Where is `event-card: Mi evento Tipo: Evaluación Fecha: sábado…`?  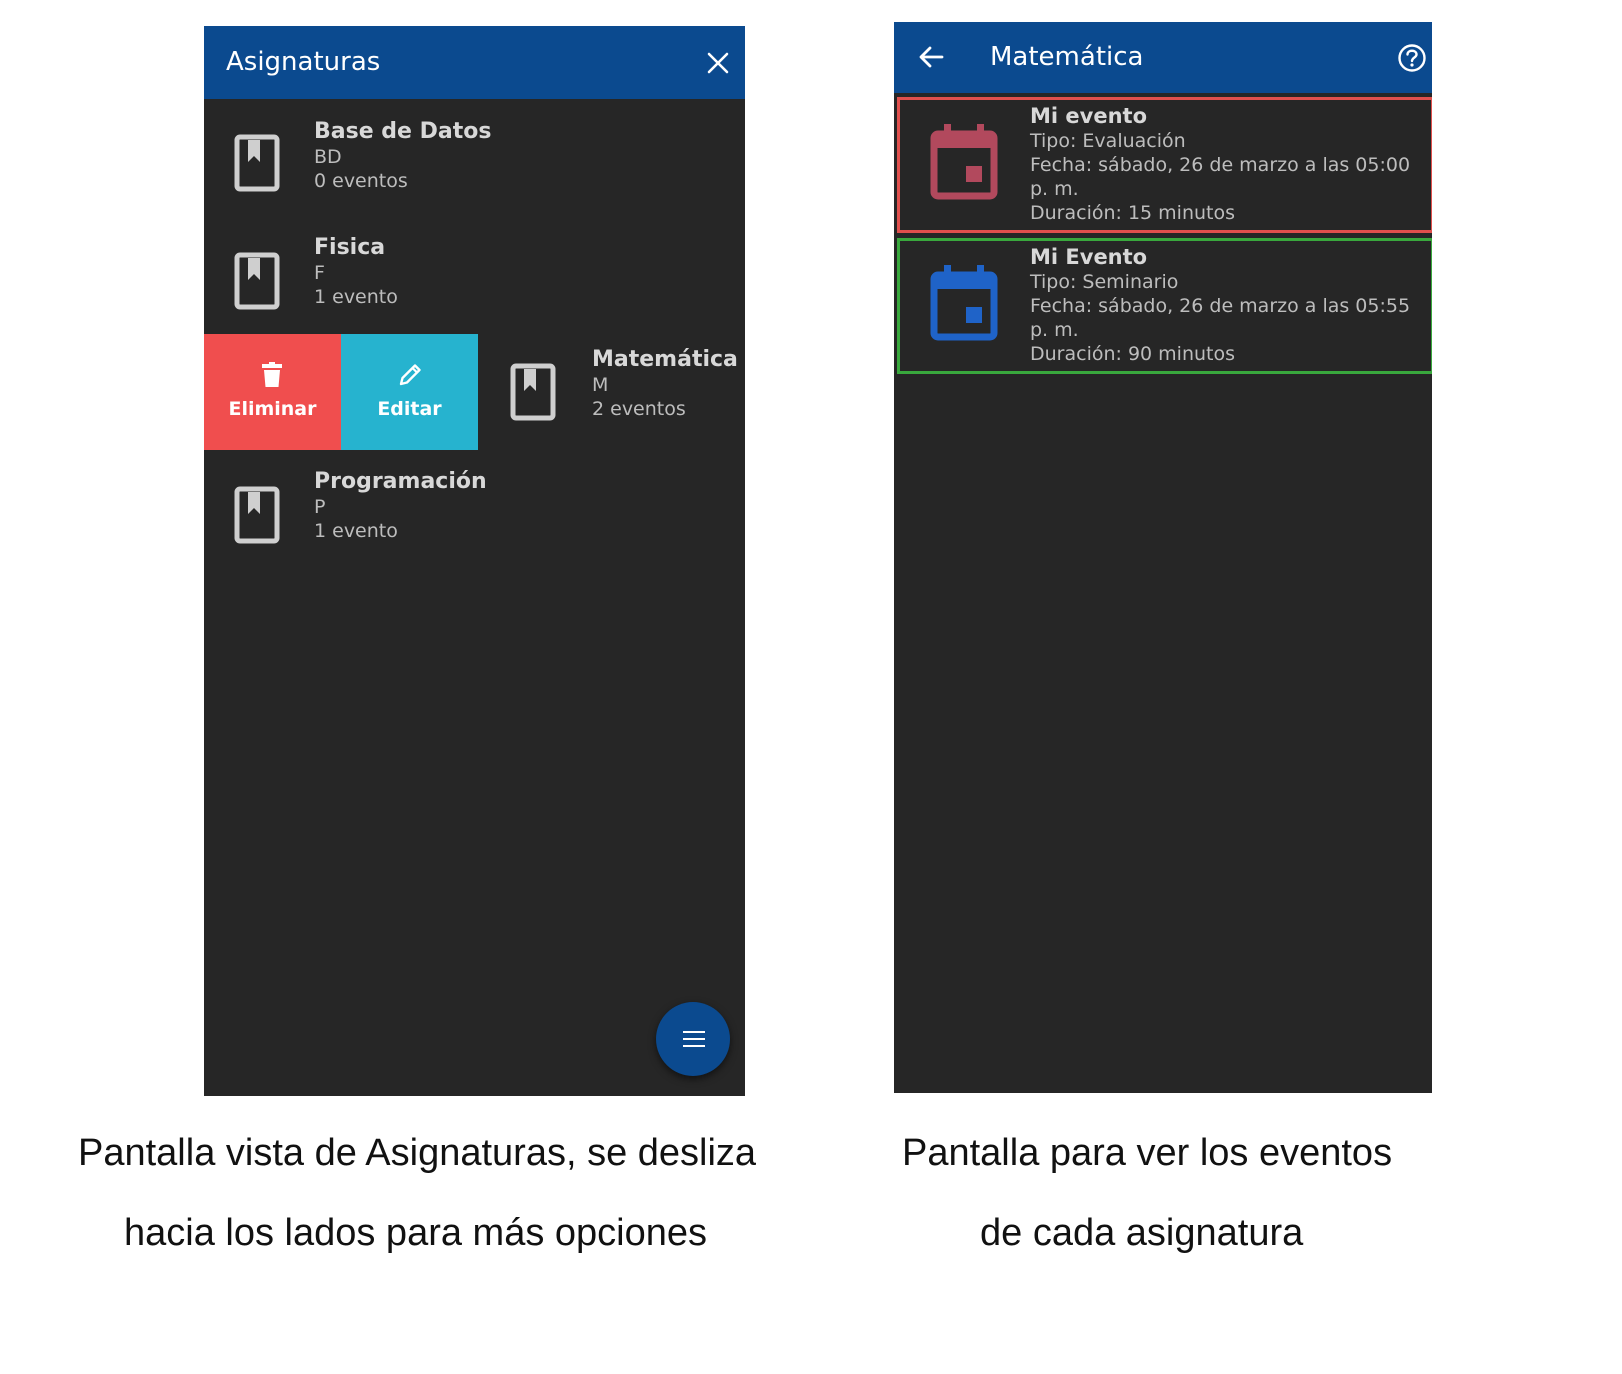
event-card: Mi evento Tipo: Evaluación Fecha: sábado… is located at coordinates (1164, 165).